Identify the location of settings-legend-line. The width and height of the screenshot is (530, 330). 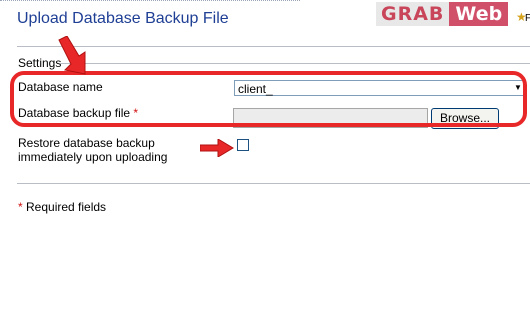
(295, 63).